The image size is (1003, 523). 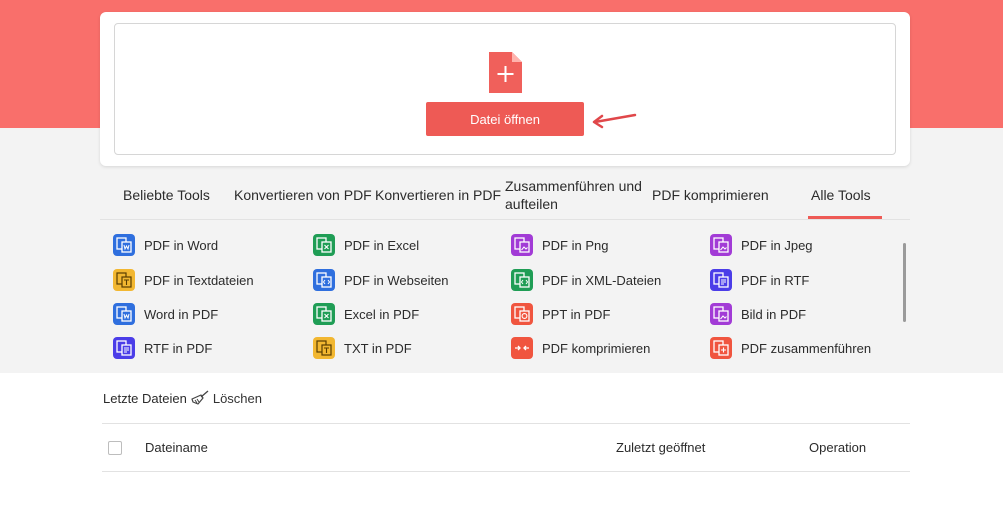 What do you see at coordinates (199, 280) in the screenshot?
I see `tool-label: PDF in Textdateien` at bounding box center [199, 280].